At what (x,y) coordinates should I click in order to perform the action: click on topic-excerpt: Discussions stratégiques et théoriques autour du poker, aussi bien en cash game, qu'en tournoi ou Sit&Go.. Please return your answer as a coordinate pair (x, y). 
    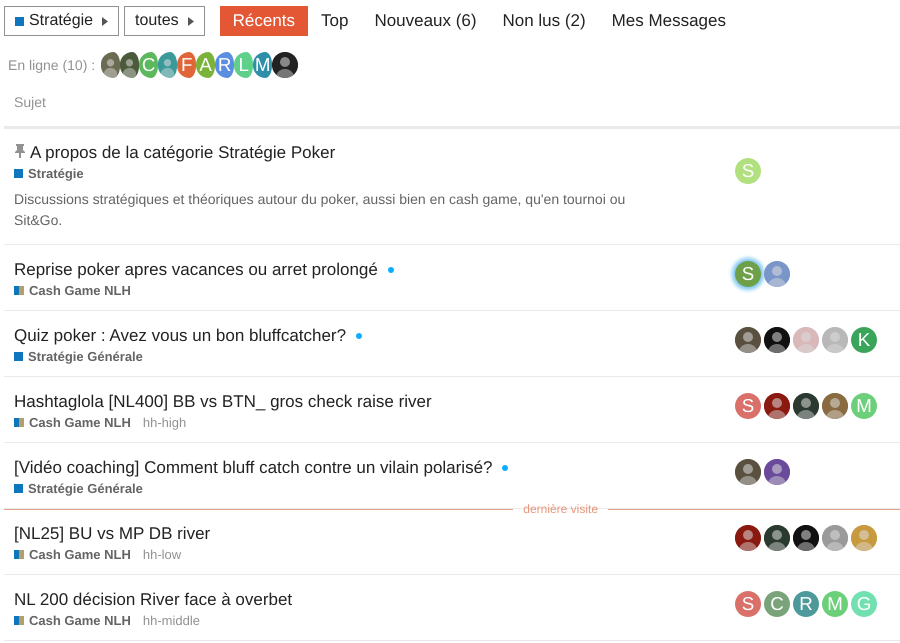
    Looking at the image, I should click on (320, 210).